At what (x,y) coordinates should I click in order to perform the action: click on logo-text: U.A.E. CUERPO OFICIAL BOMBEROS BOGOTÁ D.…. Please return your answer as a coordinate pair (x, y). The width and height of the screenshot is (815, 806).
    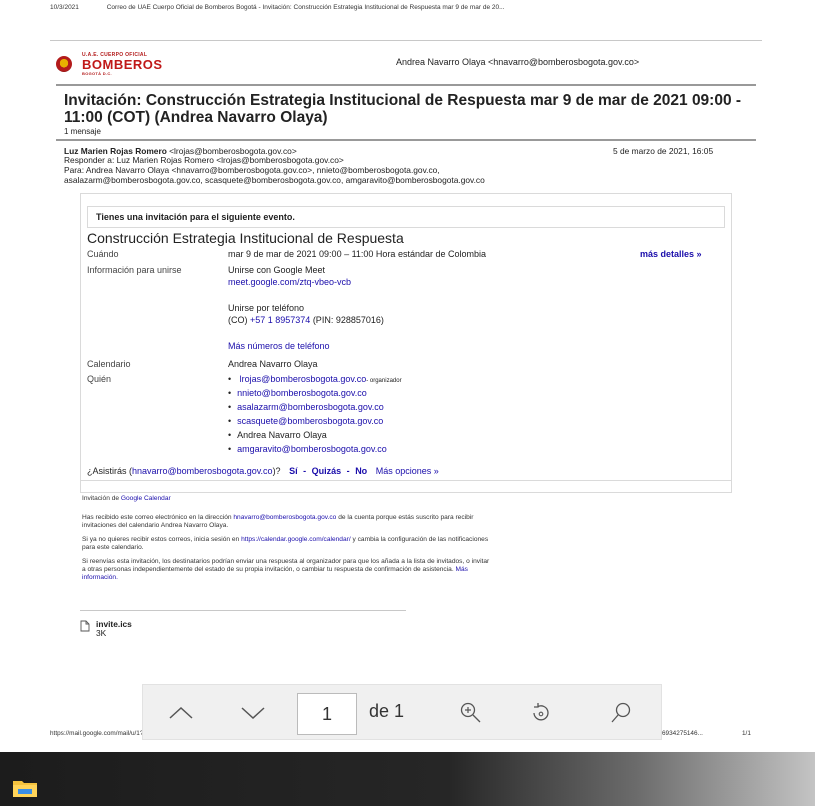
    Looking at the image, I should click on (122, 64).